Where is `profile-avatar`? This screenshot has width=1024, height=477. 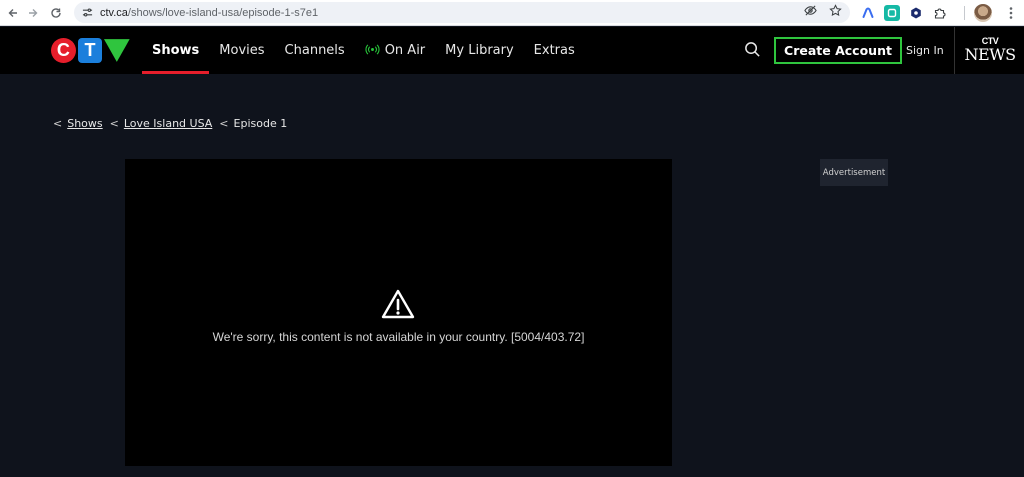 profile-avatar is located at coordinates (983, 13).